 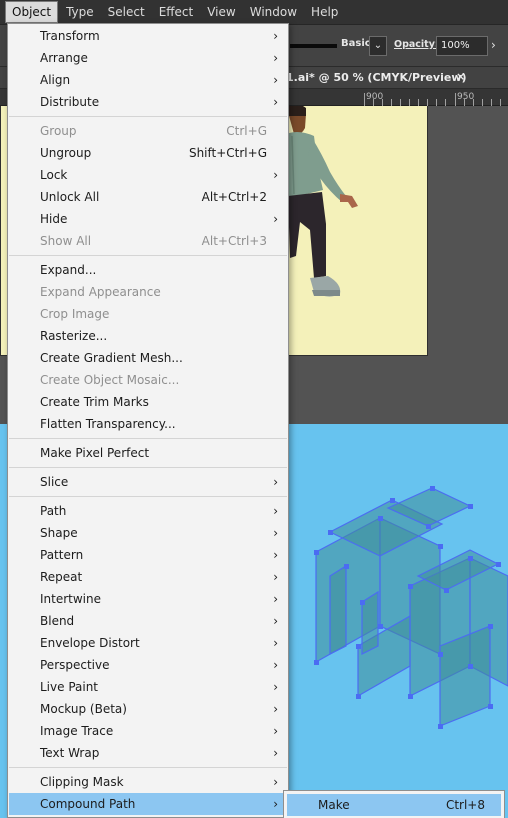 What do you see at coordinates (70, 753) in the screenshot?
I see `menu-item-label: Text Wrap` at bounding box center [70, 753].